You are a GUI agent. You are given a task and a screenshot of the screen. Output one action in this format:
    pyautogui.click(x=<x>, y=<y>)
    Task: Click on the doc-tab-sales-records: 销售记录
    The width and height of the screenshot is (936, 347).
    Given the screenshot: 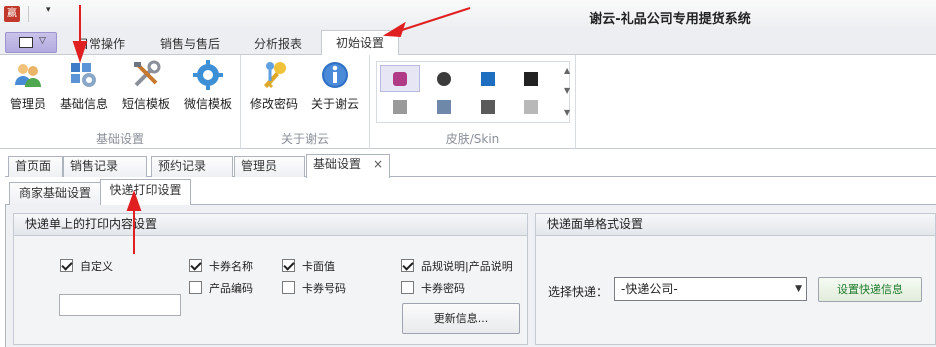 What is the action you would take?
    pyautogui.click(x=105, y=166)
    